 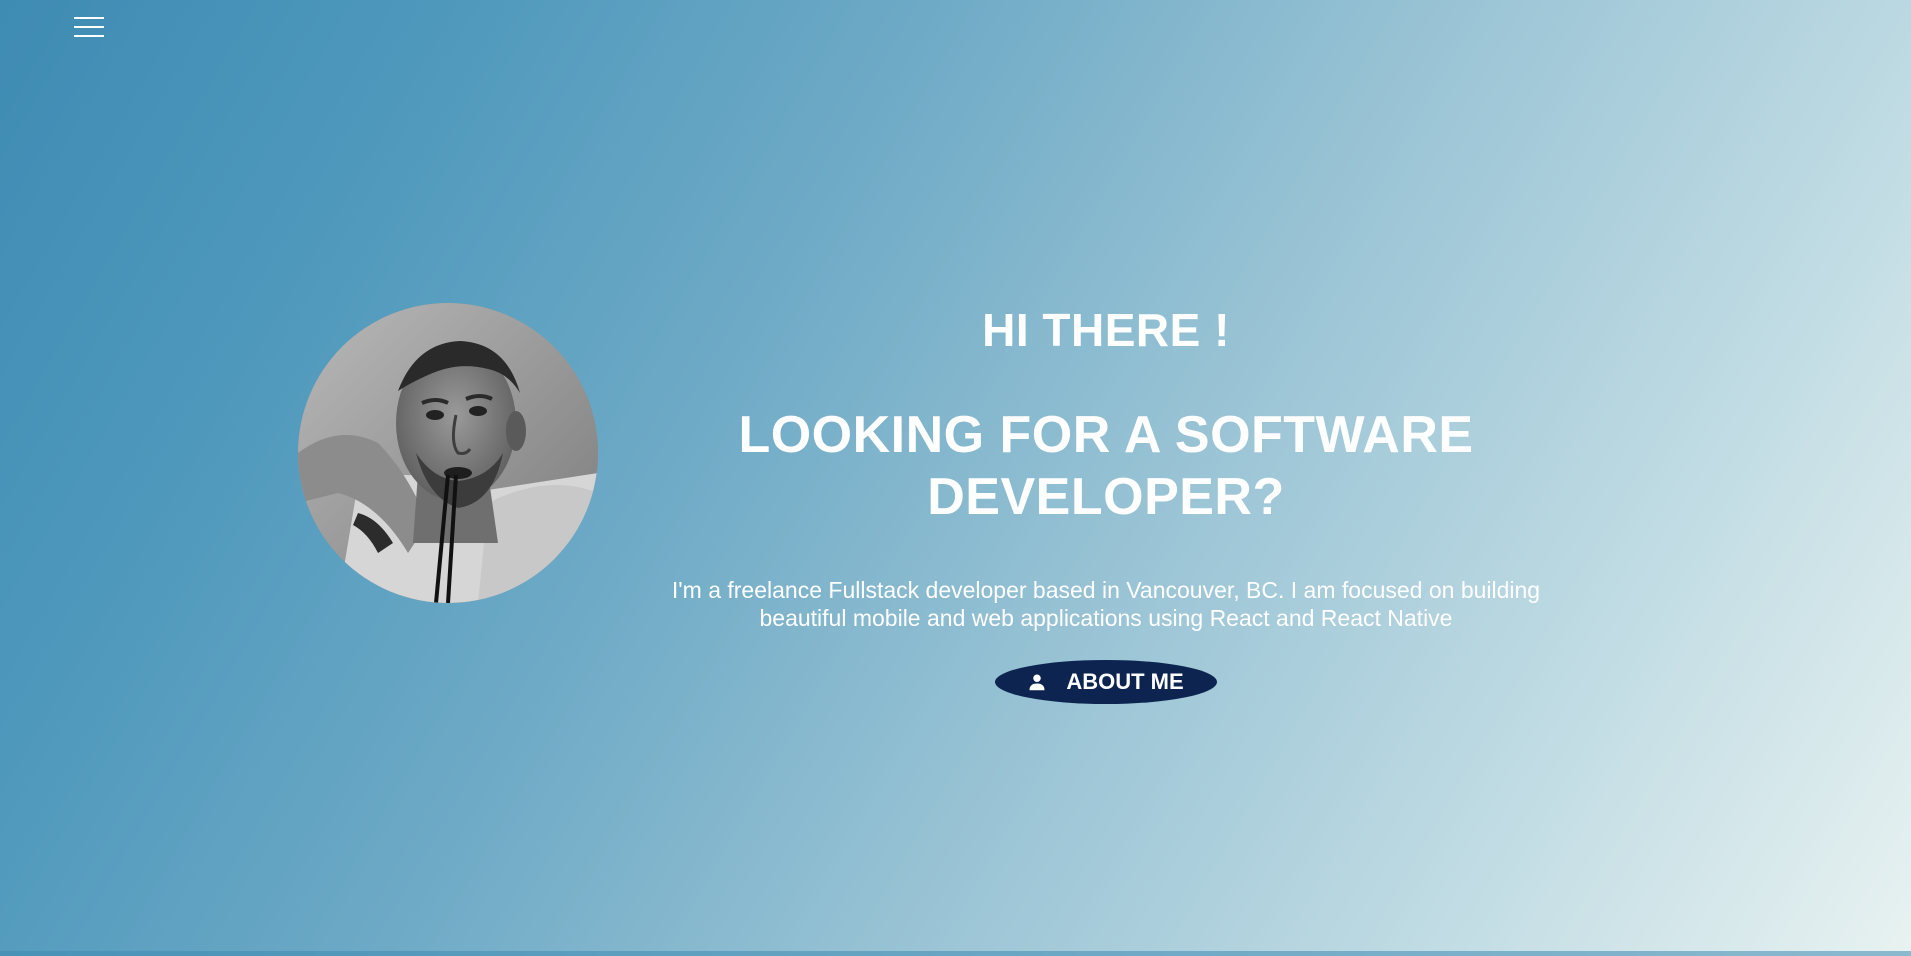 What do you see at coordinates (955, 953) in the screenshot?
I see `bottom-edge-bar` at bounding box center [955, 953].